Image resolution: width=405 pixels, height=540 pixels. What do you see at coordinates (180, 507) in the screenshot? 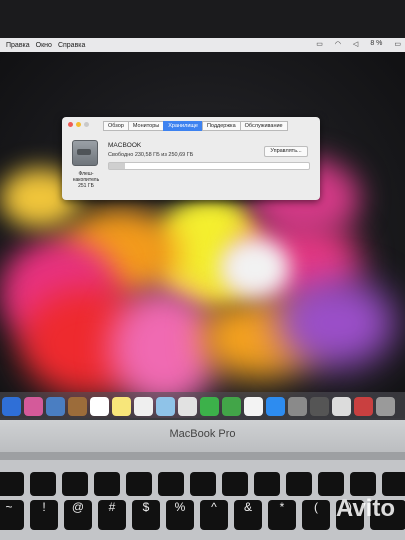
I see `key-label: %` at bounding box center [180, 507].